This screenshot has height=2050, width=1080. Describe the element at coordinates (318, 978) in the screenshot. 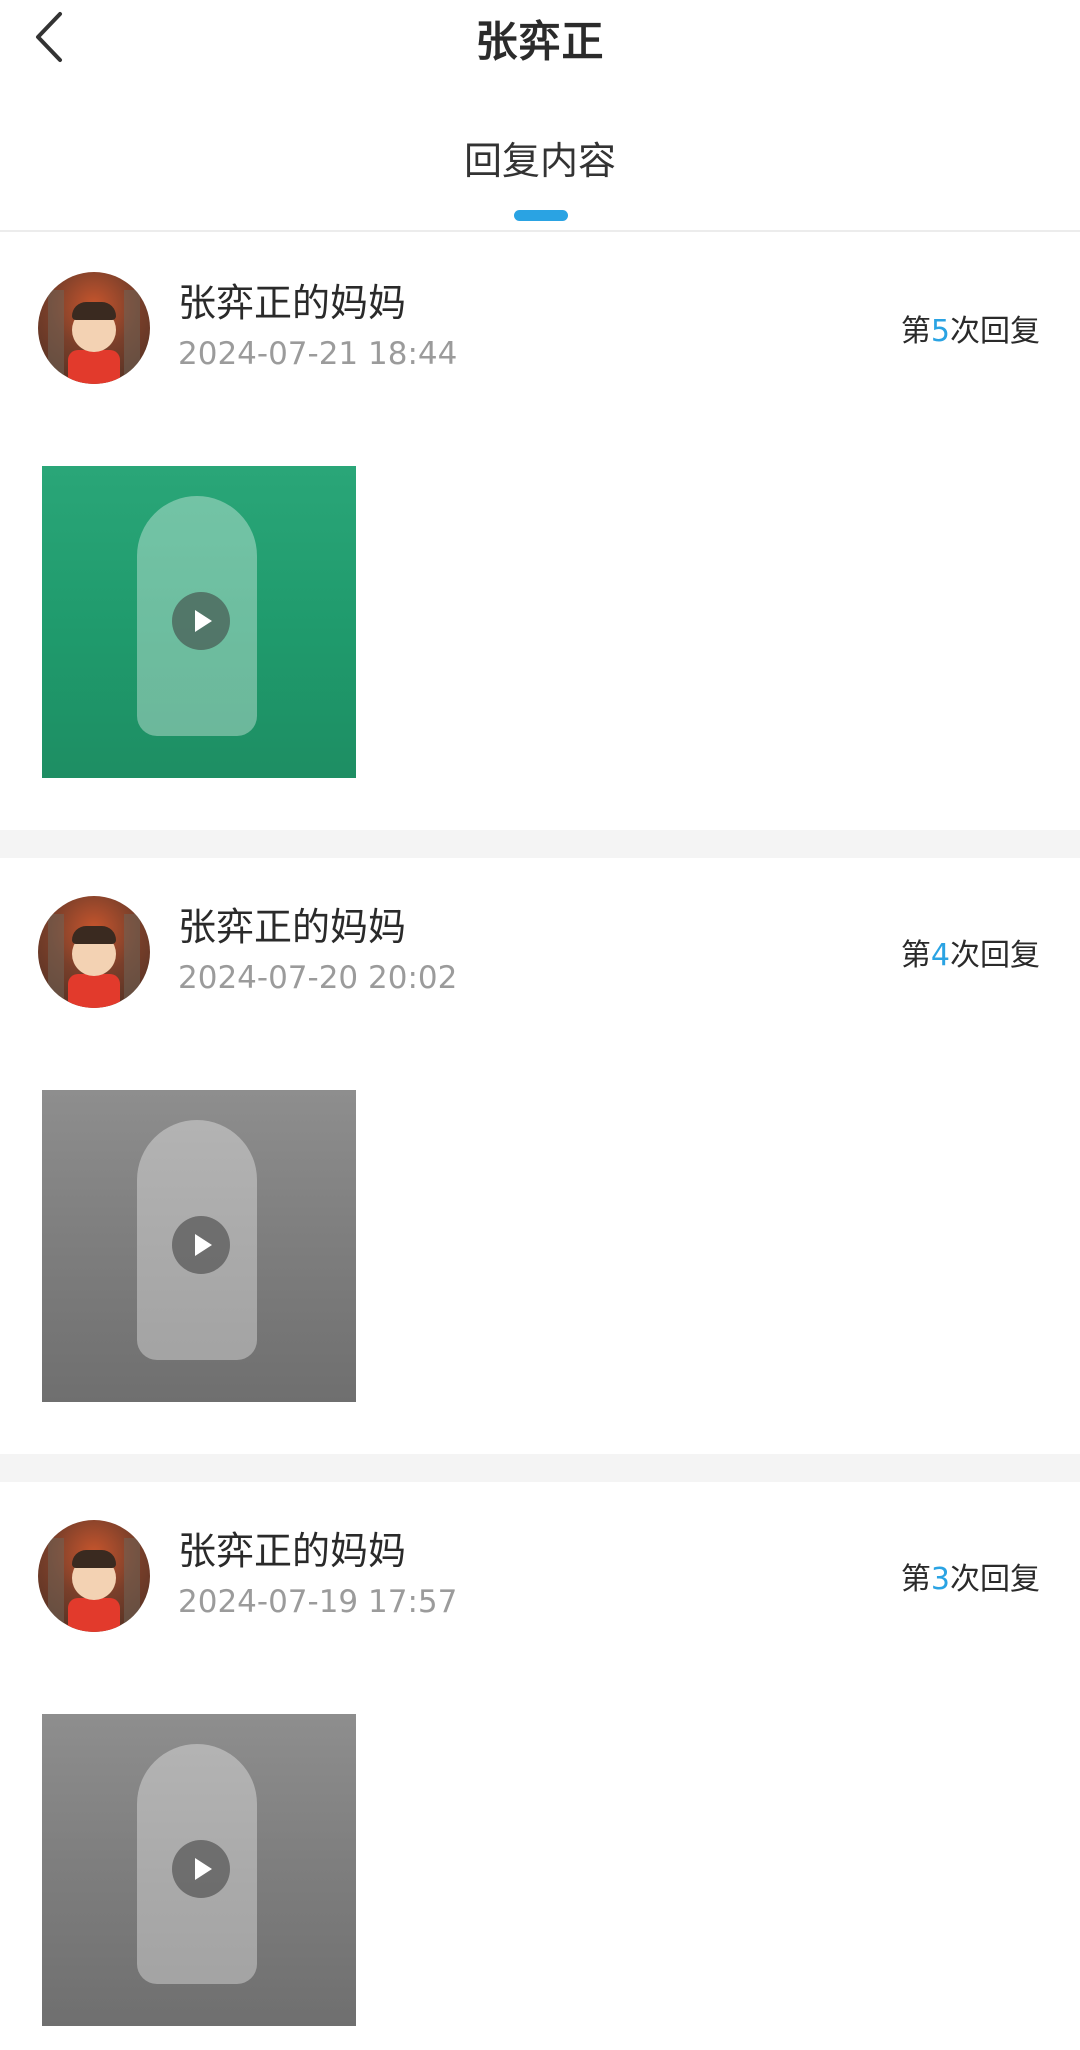

I see `reply-time: 2024-07-20 20:02` at that location.